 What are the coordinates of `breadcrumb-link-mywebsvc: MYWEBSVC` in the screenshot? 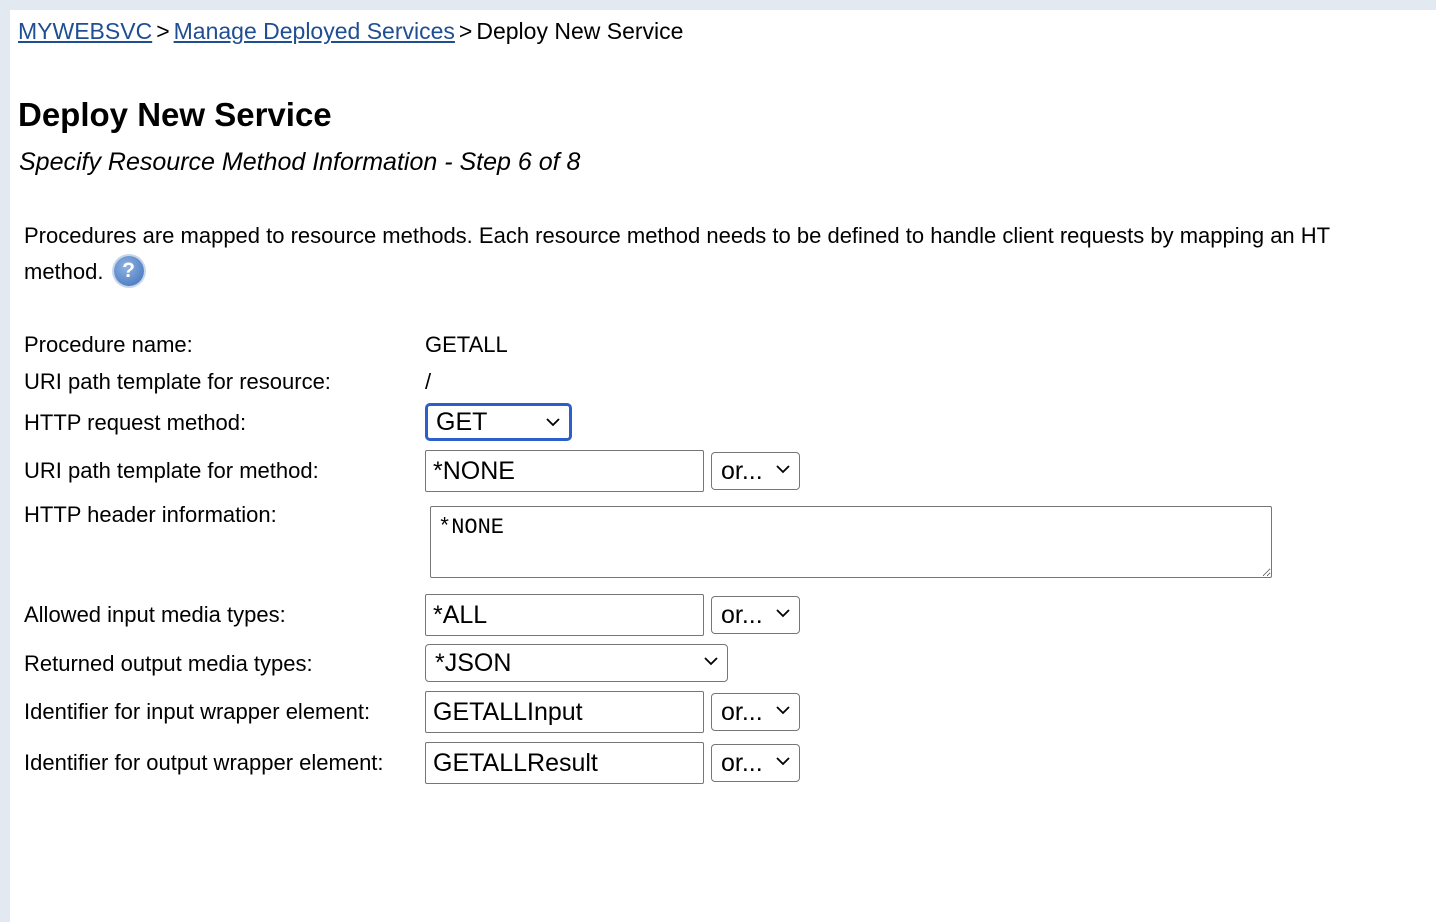 It's located at (85, 31).